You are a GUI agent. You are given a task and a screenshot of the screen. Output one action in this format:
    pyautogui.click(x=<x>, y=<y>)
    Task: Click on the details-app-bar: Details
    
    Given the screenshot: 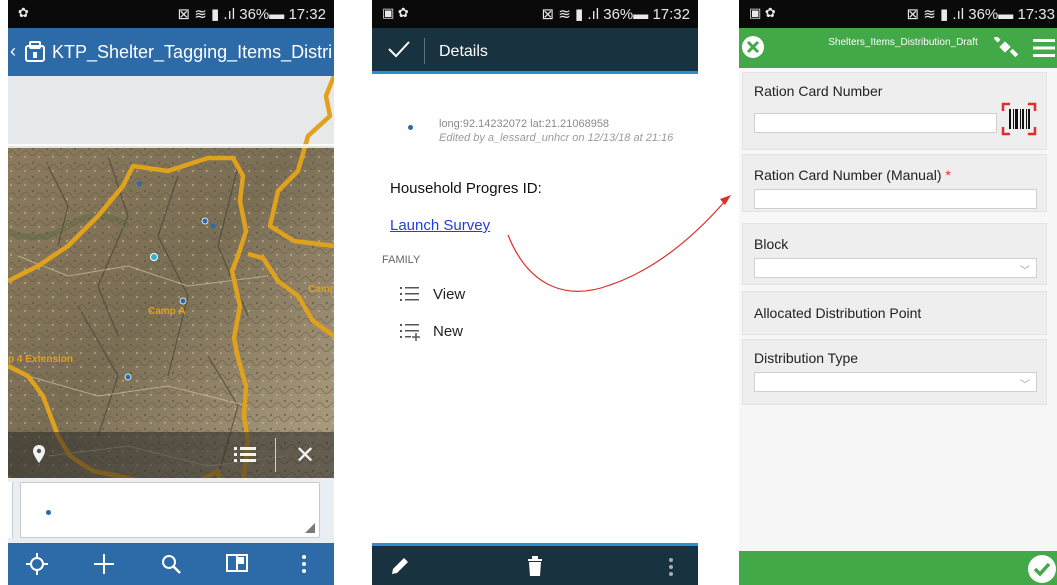 What is the action you would take?
    pyautogui.click(x=535, y=51)
    